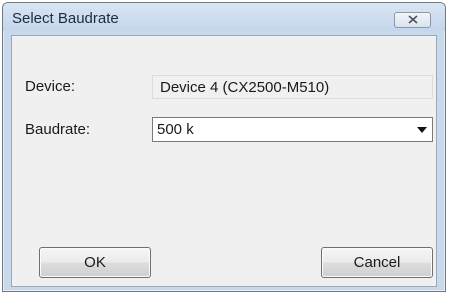 Image resolution: width=451 pixels, height=296 pixels. Describe the element at coordinates (224, 17) in the screenshot. I see `title-bar: Select Baudrate` at that location.